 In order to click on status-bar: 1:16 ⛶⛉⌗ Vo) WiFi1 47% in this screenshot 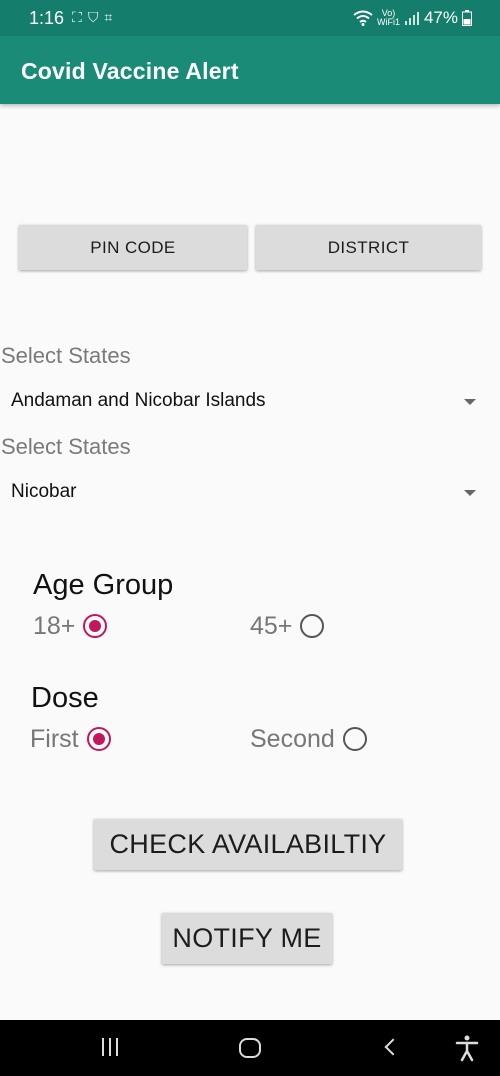, I will do `click(250, 18)`.